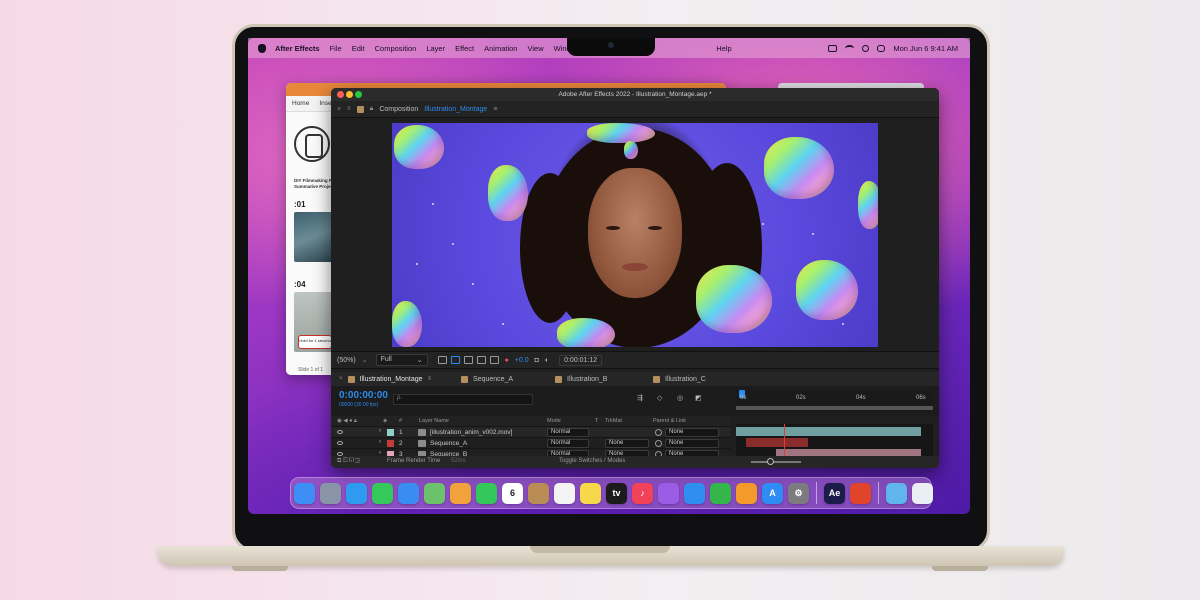  What do you see at coordinates (881, 48) in the screenshot?
I see `control-center-icon` at bounding box center [881, 48].